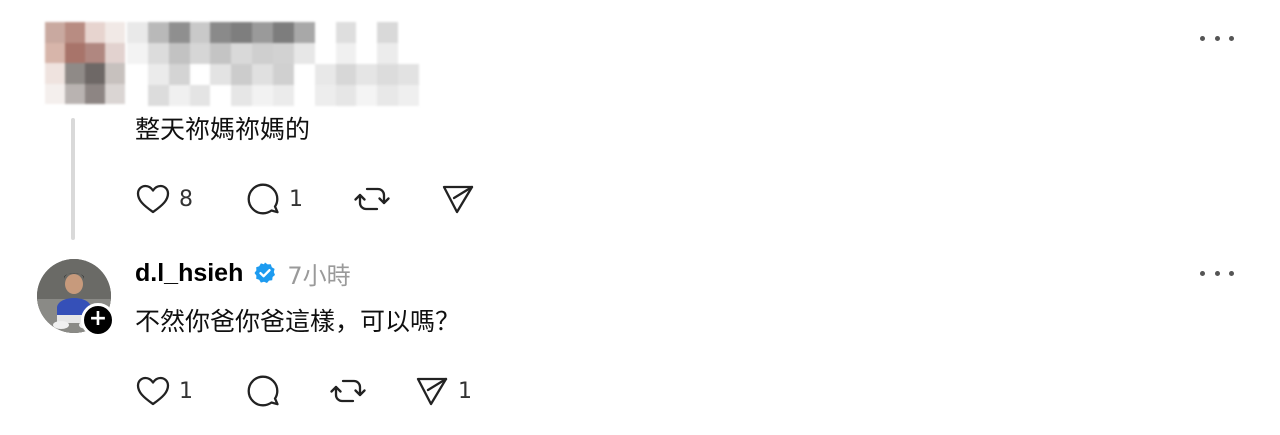 The height and width of the screenshot is (435, 1280). What do you see at coordinates (186, 391) in the screenshot?
I see `like-count: 1` at bounding box center [186, 391].